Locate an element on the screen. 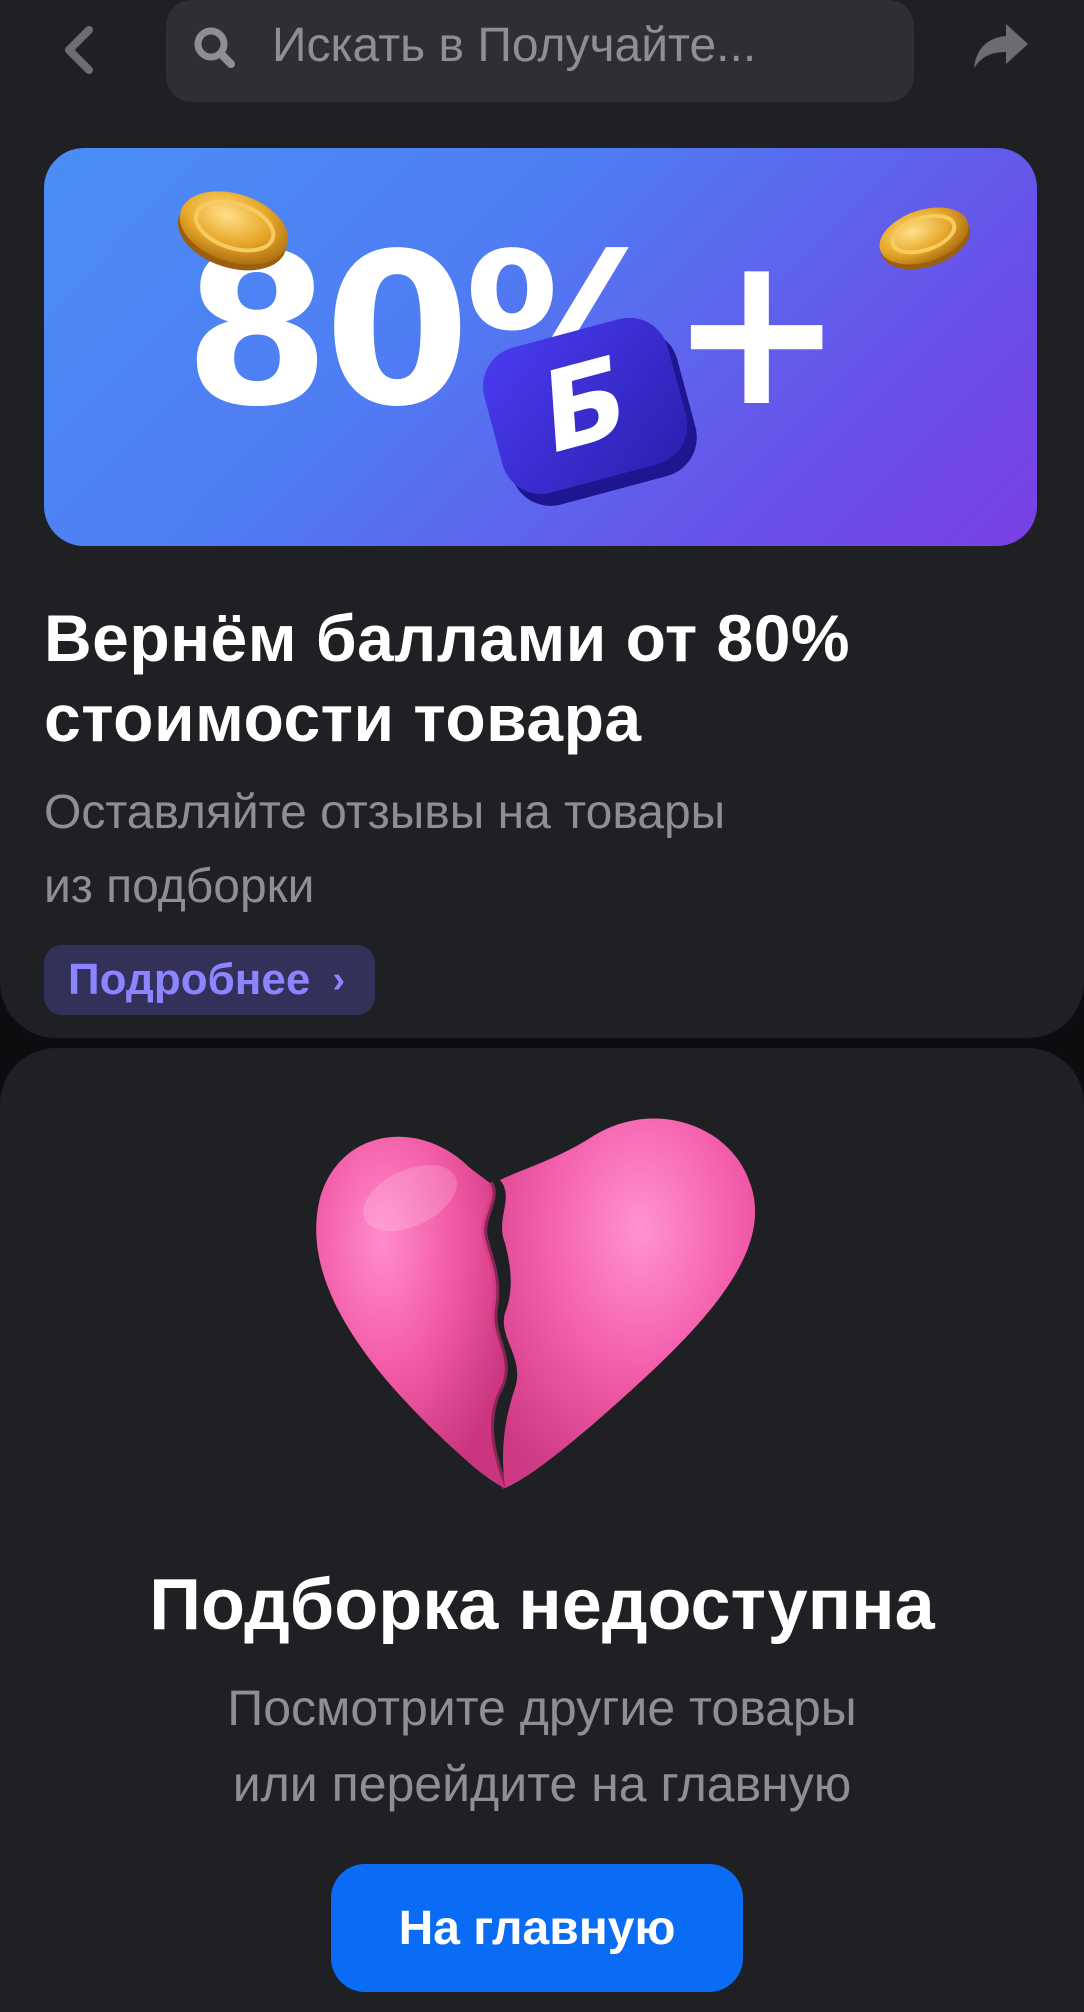  broken-heart-icon is located at coordinates (536, 1304).